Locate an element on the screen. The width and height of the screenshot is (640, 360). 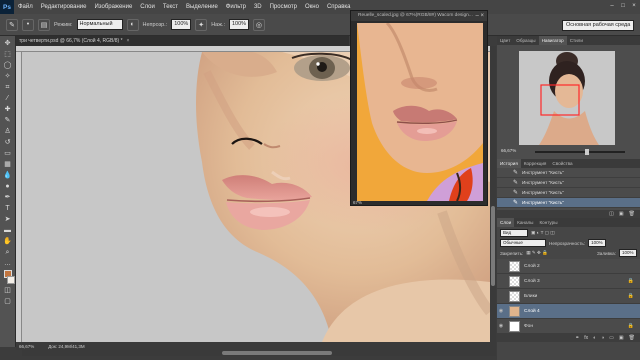
gradient-tool-icon: ▦ is located at coordinates (7, 164).